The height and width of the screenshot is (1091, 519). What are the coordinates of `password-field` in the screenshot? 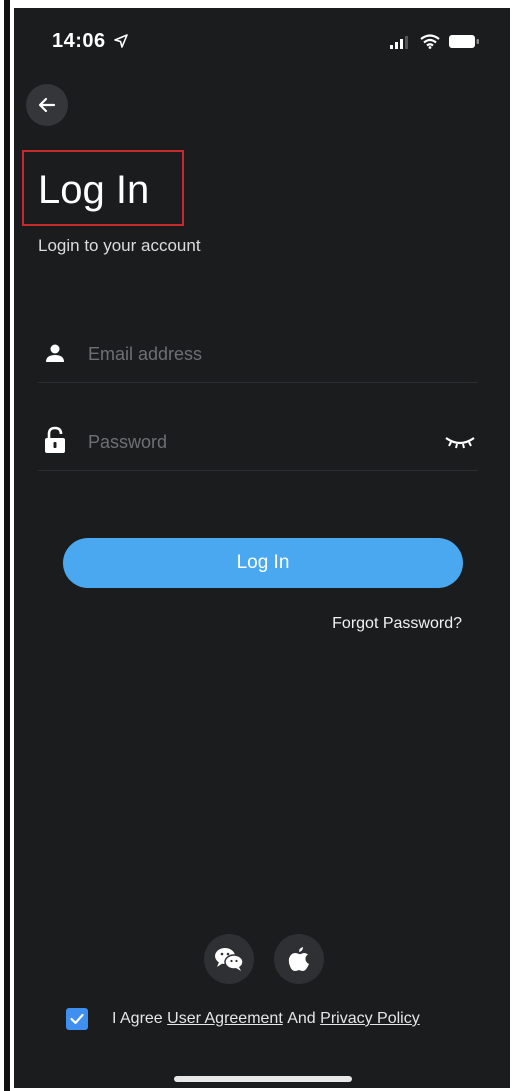 It's located at (258, 442).